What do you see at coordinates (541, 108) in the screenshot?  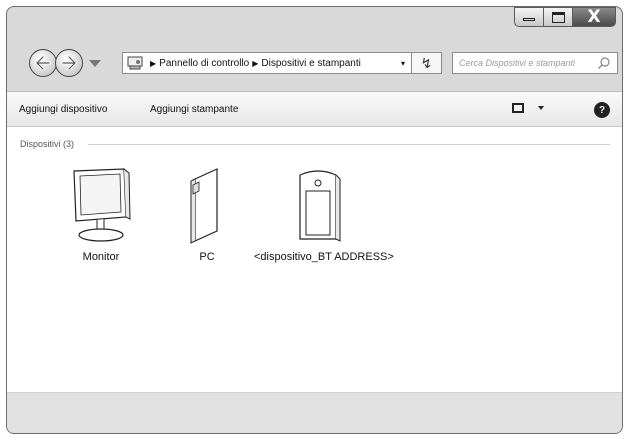 I see `view-dropdown-icon` at bounding box center [541, 108].